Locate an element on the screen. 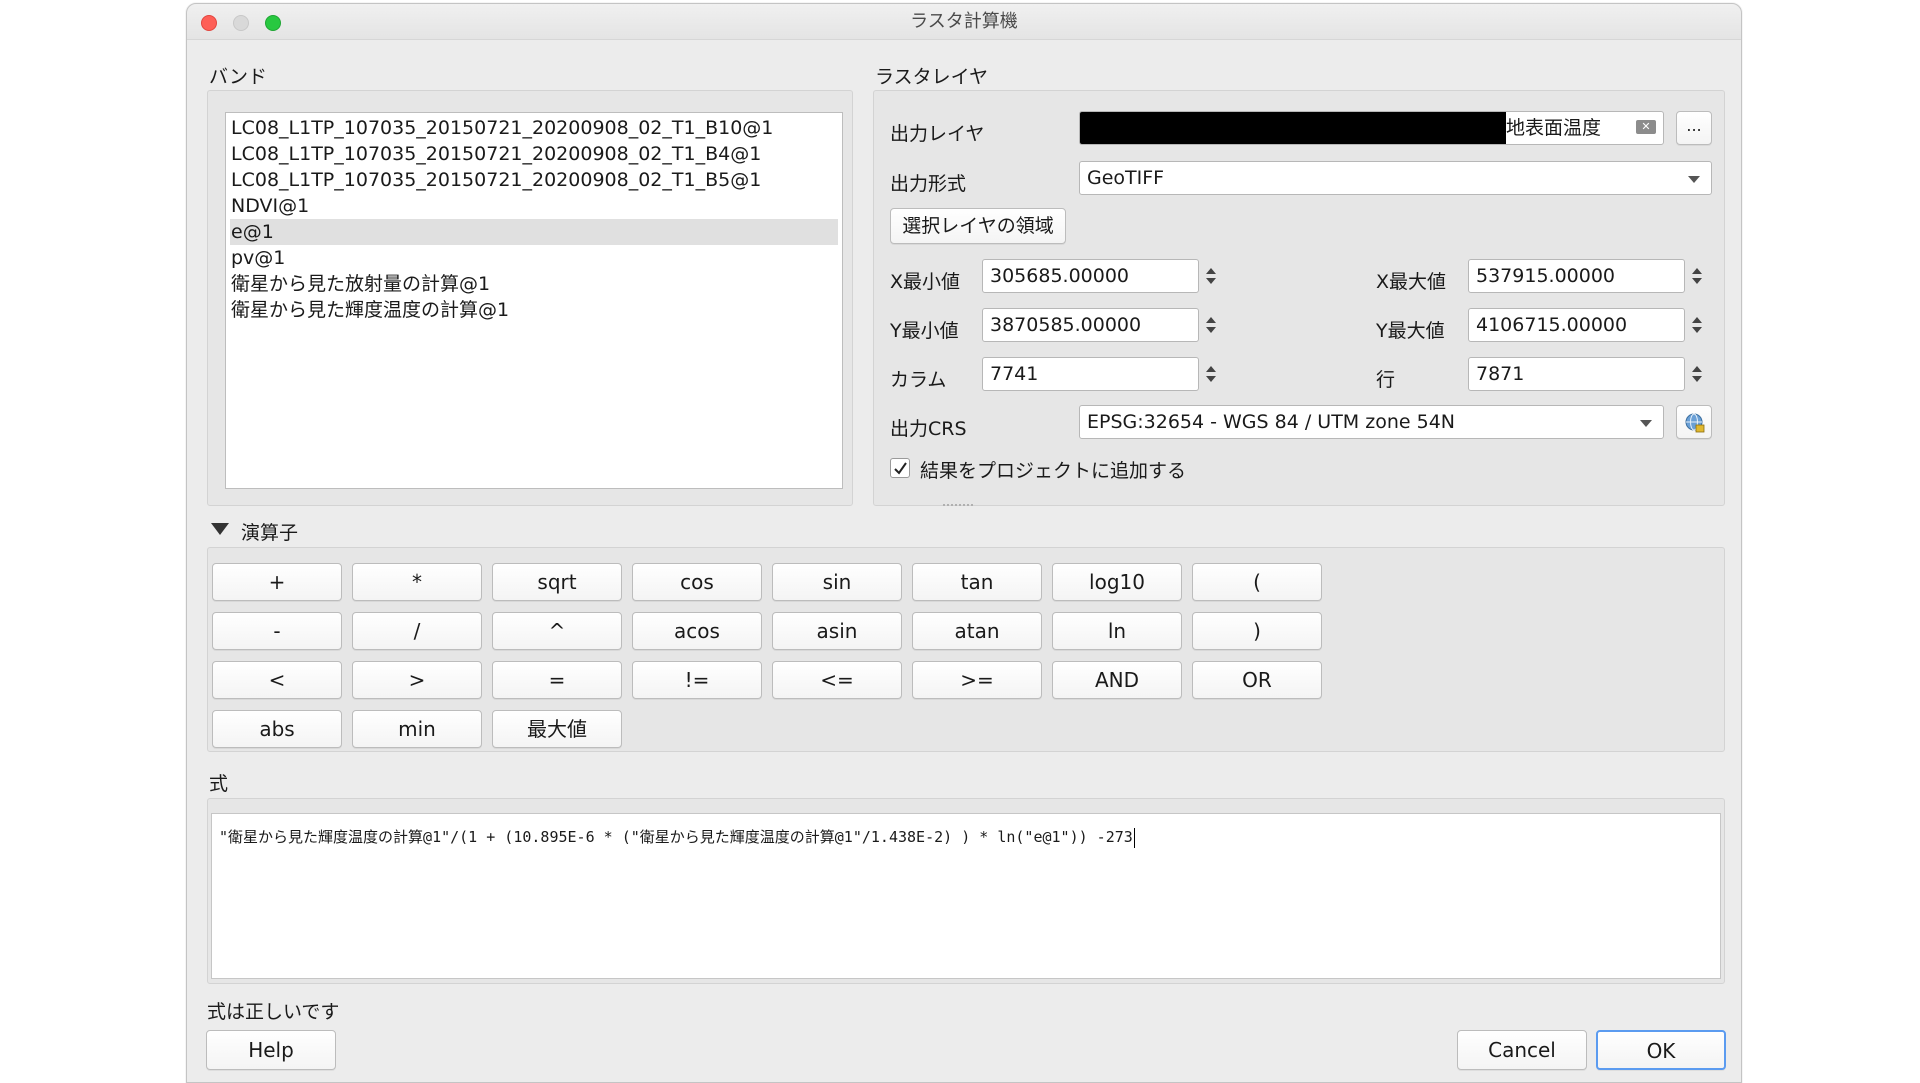  selected-layer-extent-button: 選択レイヤの領域 is located at coordinates (978, 226).